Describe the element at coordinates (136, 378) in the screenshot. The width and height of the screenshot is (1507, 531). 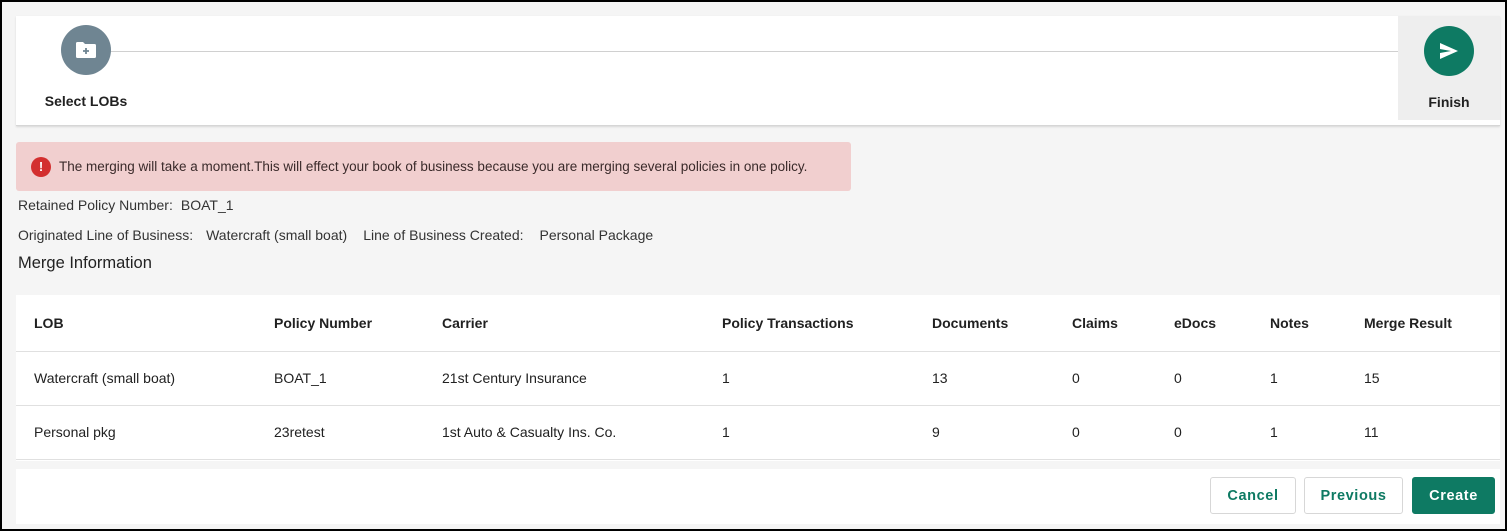
I see `cell-lob: Watercraft (small boat)` at that location.